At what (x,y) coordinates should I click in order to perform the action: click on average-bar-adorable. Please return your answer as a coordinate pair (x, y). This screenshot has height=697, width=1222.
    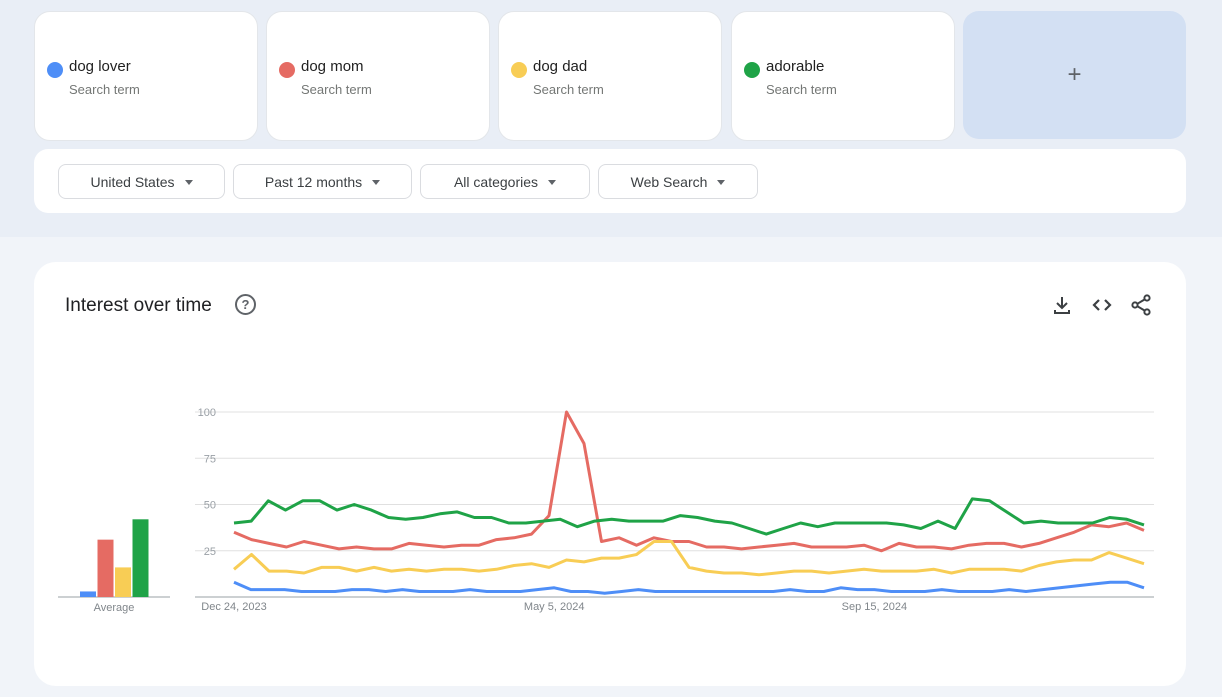
    Looking at the image, I should click on (140, 558).